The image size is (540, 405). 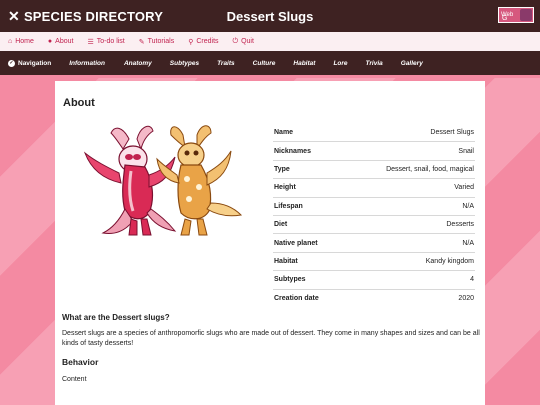 I want to click on row-key: Native planet, so click(x=307, y=243).